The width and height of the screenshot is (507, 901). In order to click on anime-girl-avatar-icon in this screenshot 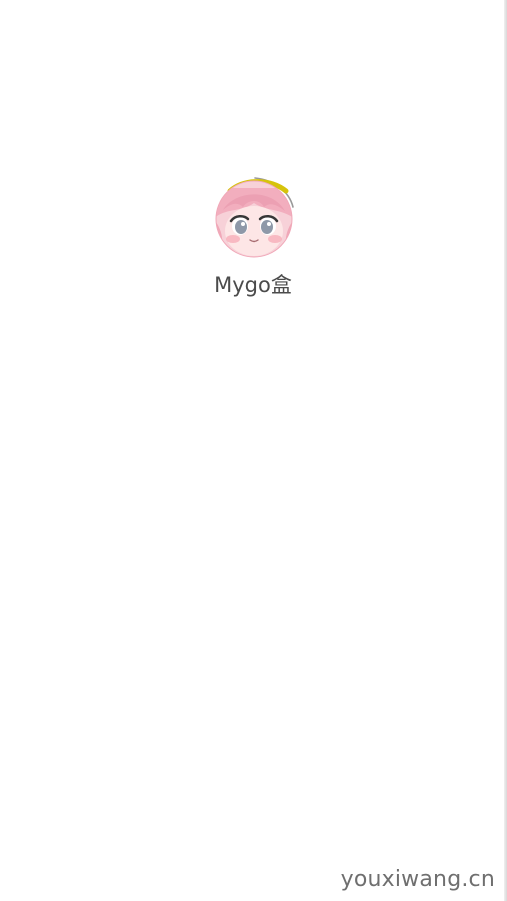, I will do `click(254, 217)`.